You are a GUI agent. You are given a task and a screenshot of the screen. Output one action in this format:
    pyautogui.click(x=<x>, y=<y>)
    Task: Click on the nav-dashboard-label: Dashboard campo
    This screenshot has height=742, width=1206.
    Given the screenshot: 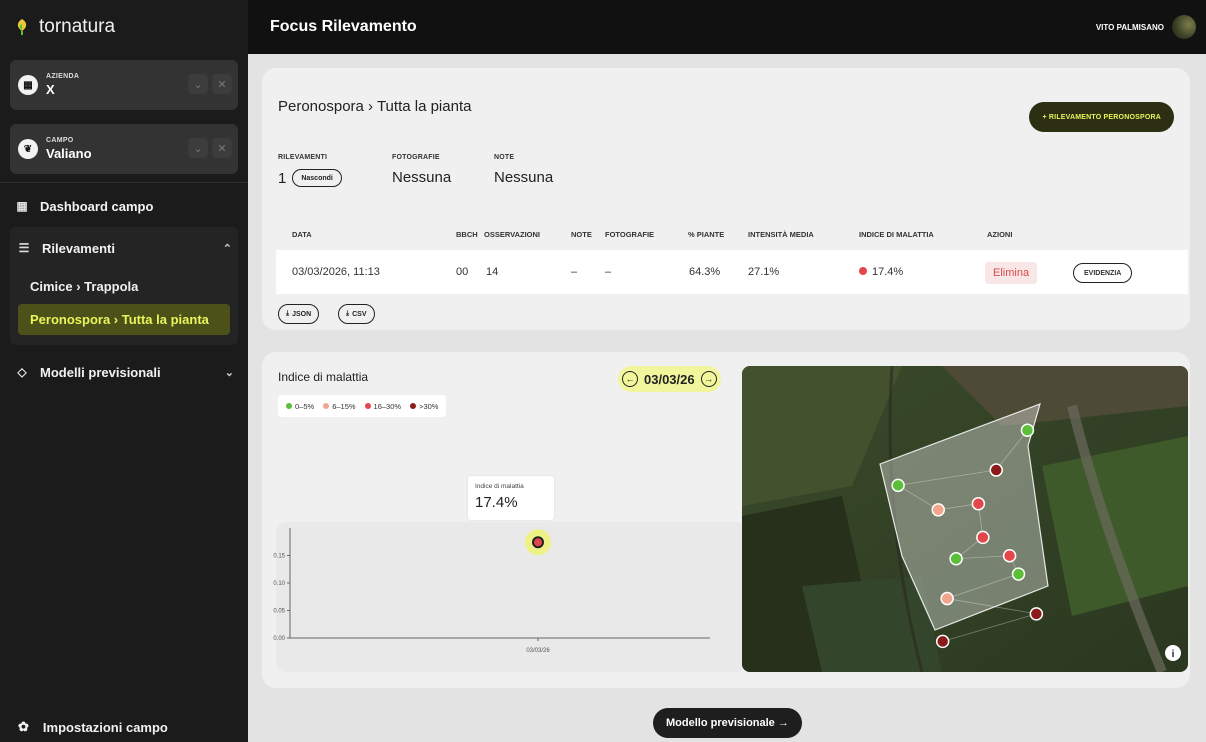 What is the action you would take?
    pyautogui.click(x=97, y=206)
    